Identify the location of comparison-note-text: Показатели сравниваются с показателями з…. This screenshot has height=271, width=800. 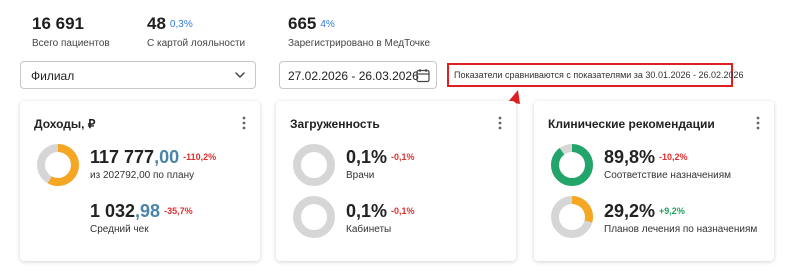
(599, 75).